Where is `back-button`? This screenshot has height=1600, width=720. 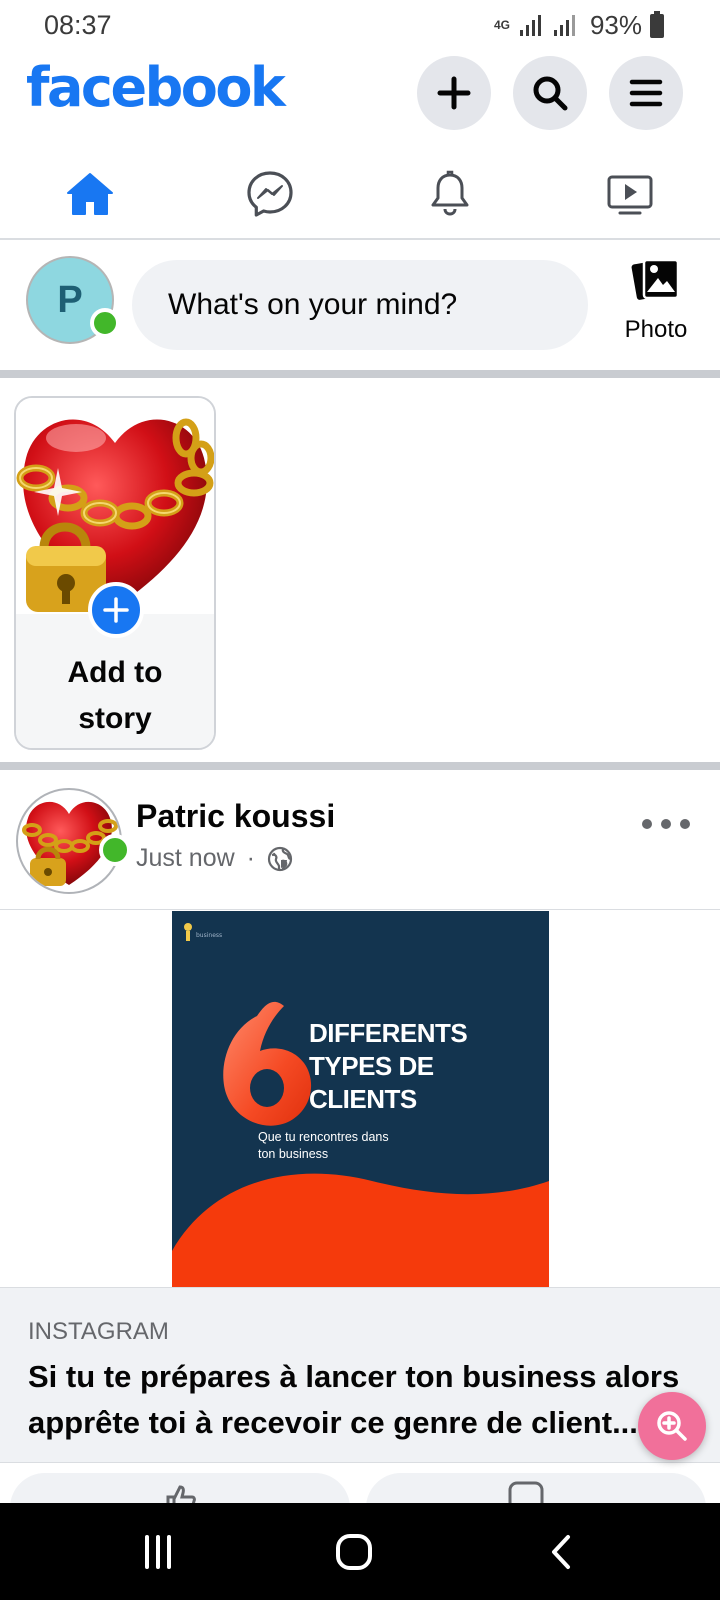 back-button is located at coordinates (562, 1552).